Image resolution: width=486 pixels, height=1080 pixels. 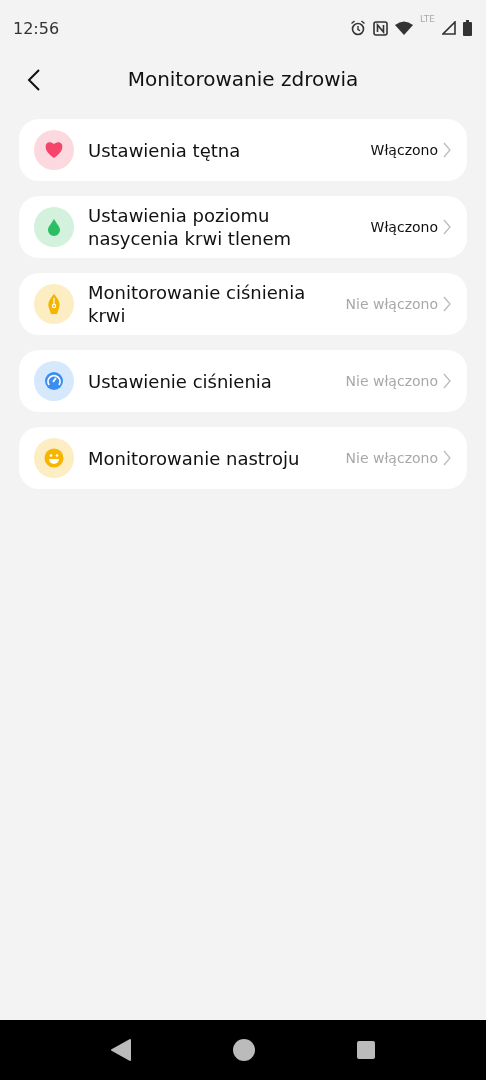 What do you see at coordinates (54, 227) in the screenshot?
I see `drop-icon` at bounding box center [54, 227].